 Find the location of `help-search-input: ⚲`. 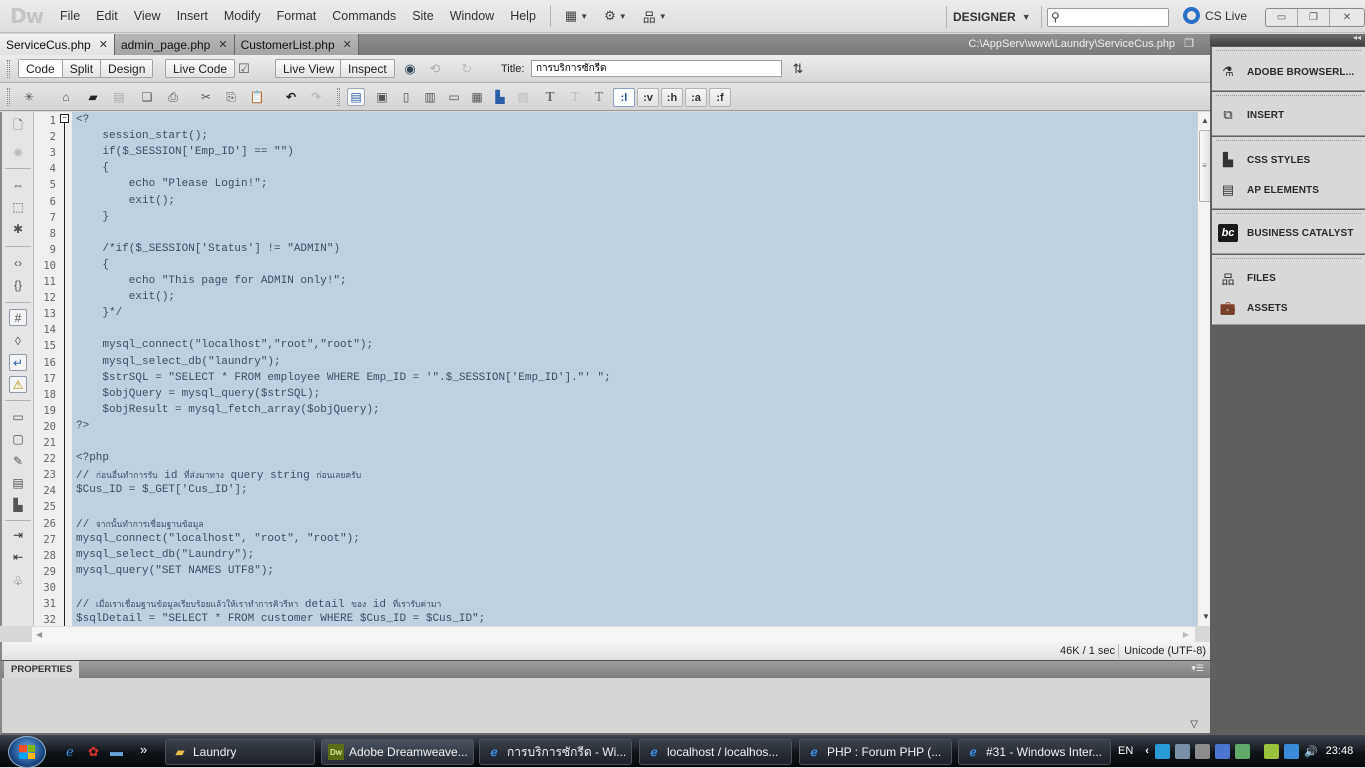

help-search-input: ⚲ is located at coordinates (1108, 17).